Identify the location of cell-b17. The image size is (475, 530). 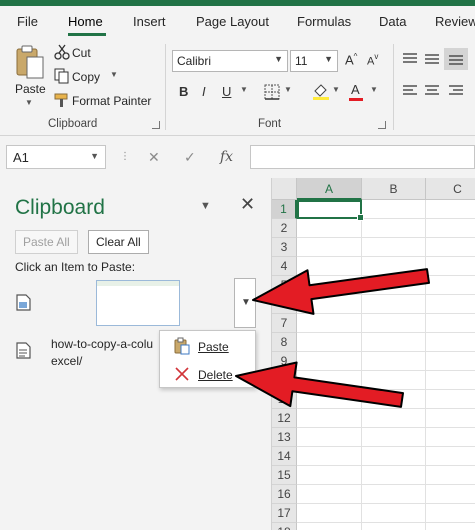
(394, 513).